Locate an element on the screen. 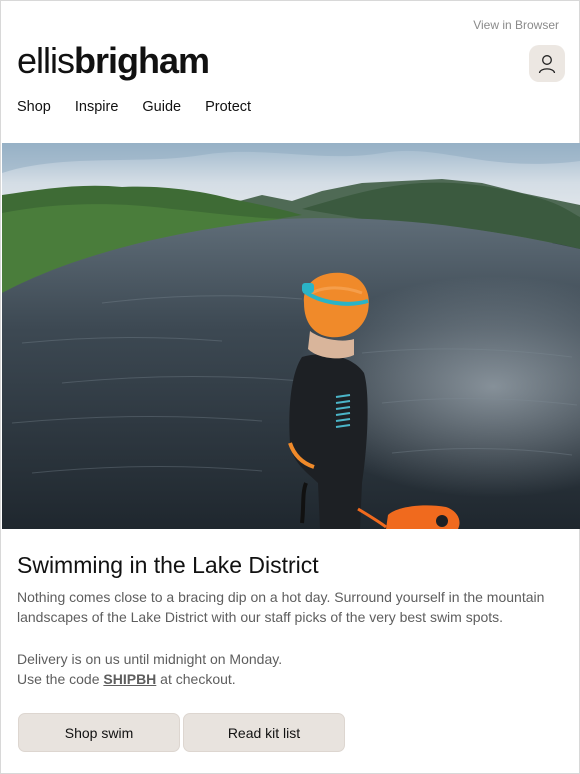  shop-swim-button: Shop swim is located at coordinates (99, 732).